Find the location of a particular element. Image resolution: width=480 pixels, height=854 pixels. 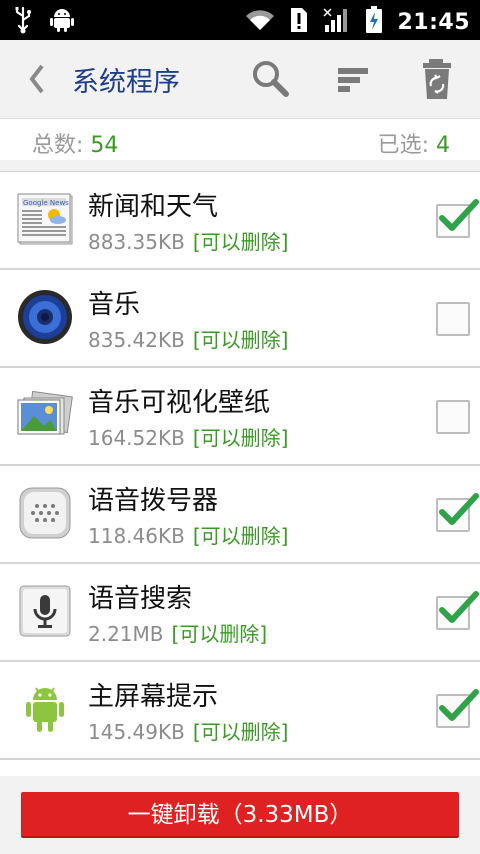

list-item: 语音搜索 2.21MB [可以删除] is located at coordinates (240, 613).